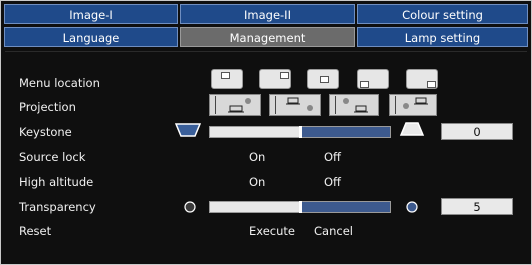 Image resolution: width=532 pixels, height=265 pixels. Describe the element at coordinates (275, 79) in the screenshot. I see `menu-location-top-right-icon` at that location.